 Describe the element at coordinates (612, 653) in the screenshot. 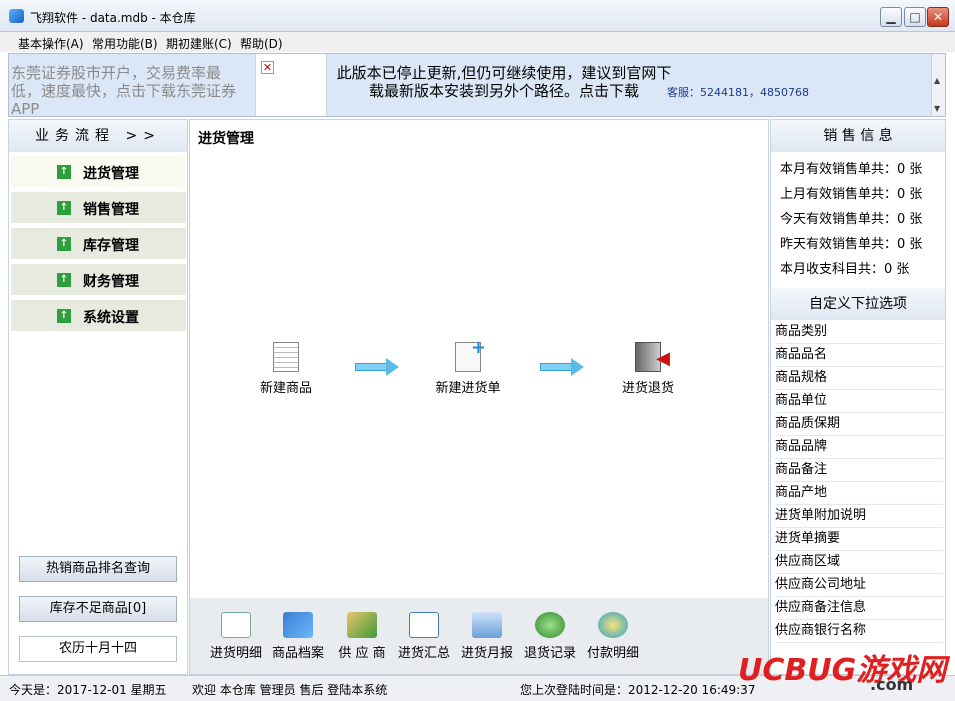

I see `tool-label: 付款明细` at that location.